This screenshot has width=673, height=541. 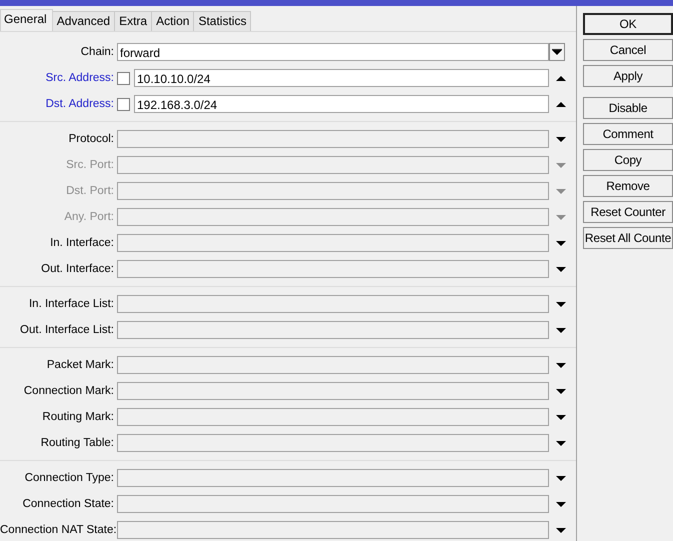 I want to click on field-label: Src. Address:, so click(x=79, y=78).